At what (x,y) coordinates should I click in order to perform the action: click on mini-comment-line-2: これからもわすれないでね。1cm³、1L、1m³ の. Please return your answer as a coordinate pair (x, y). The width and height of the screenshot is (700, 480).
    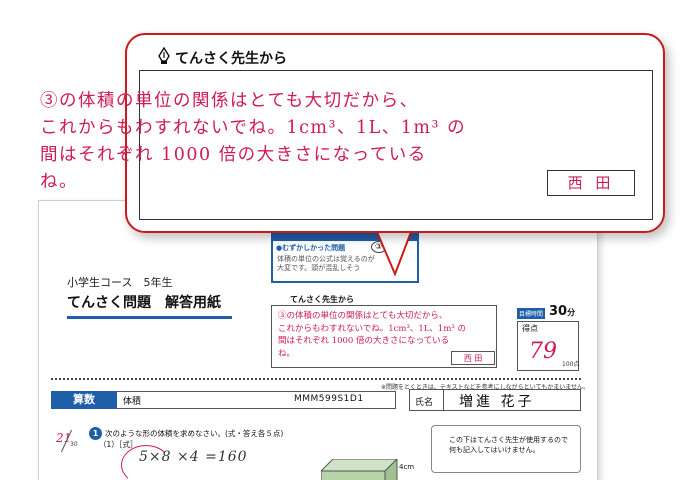
    Looking at the image, I should click on (372, 328).